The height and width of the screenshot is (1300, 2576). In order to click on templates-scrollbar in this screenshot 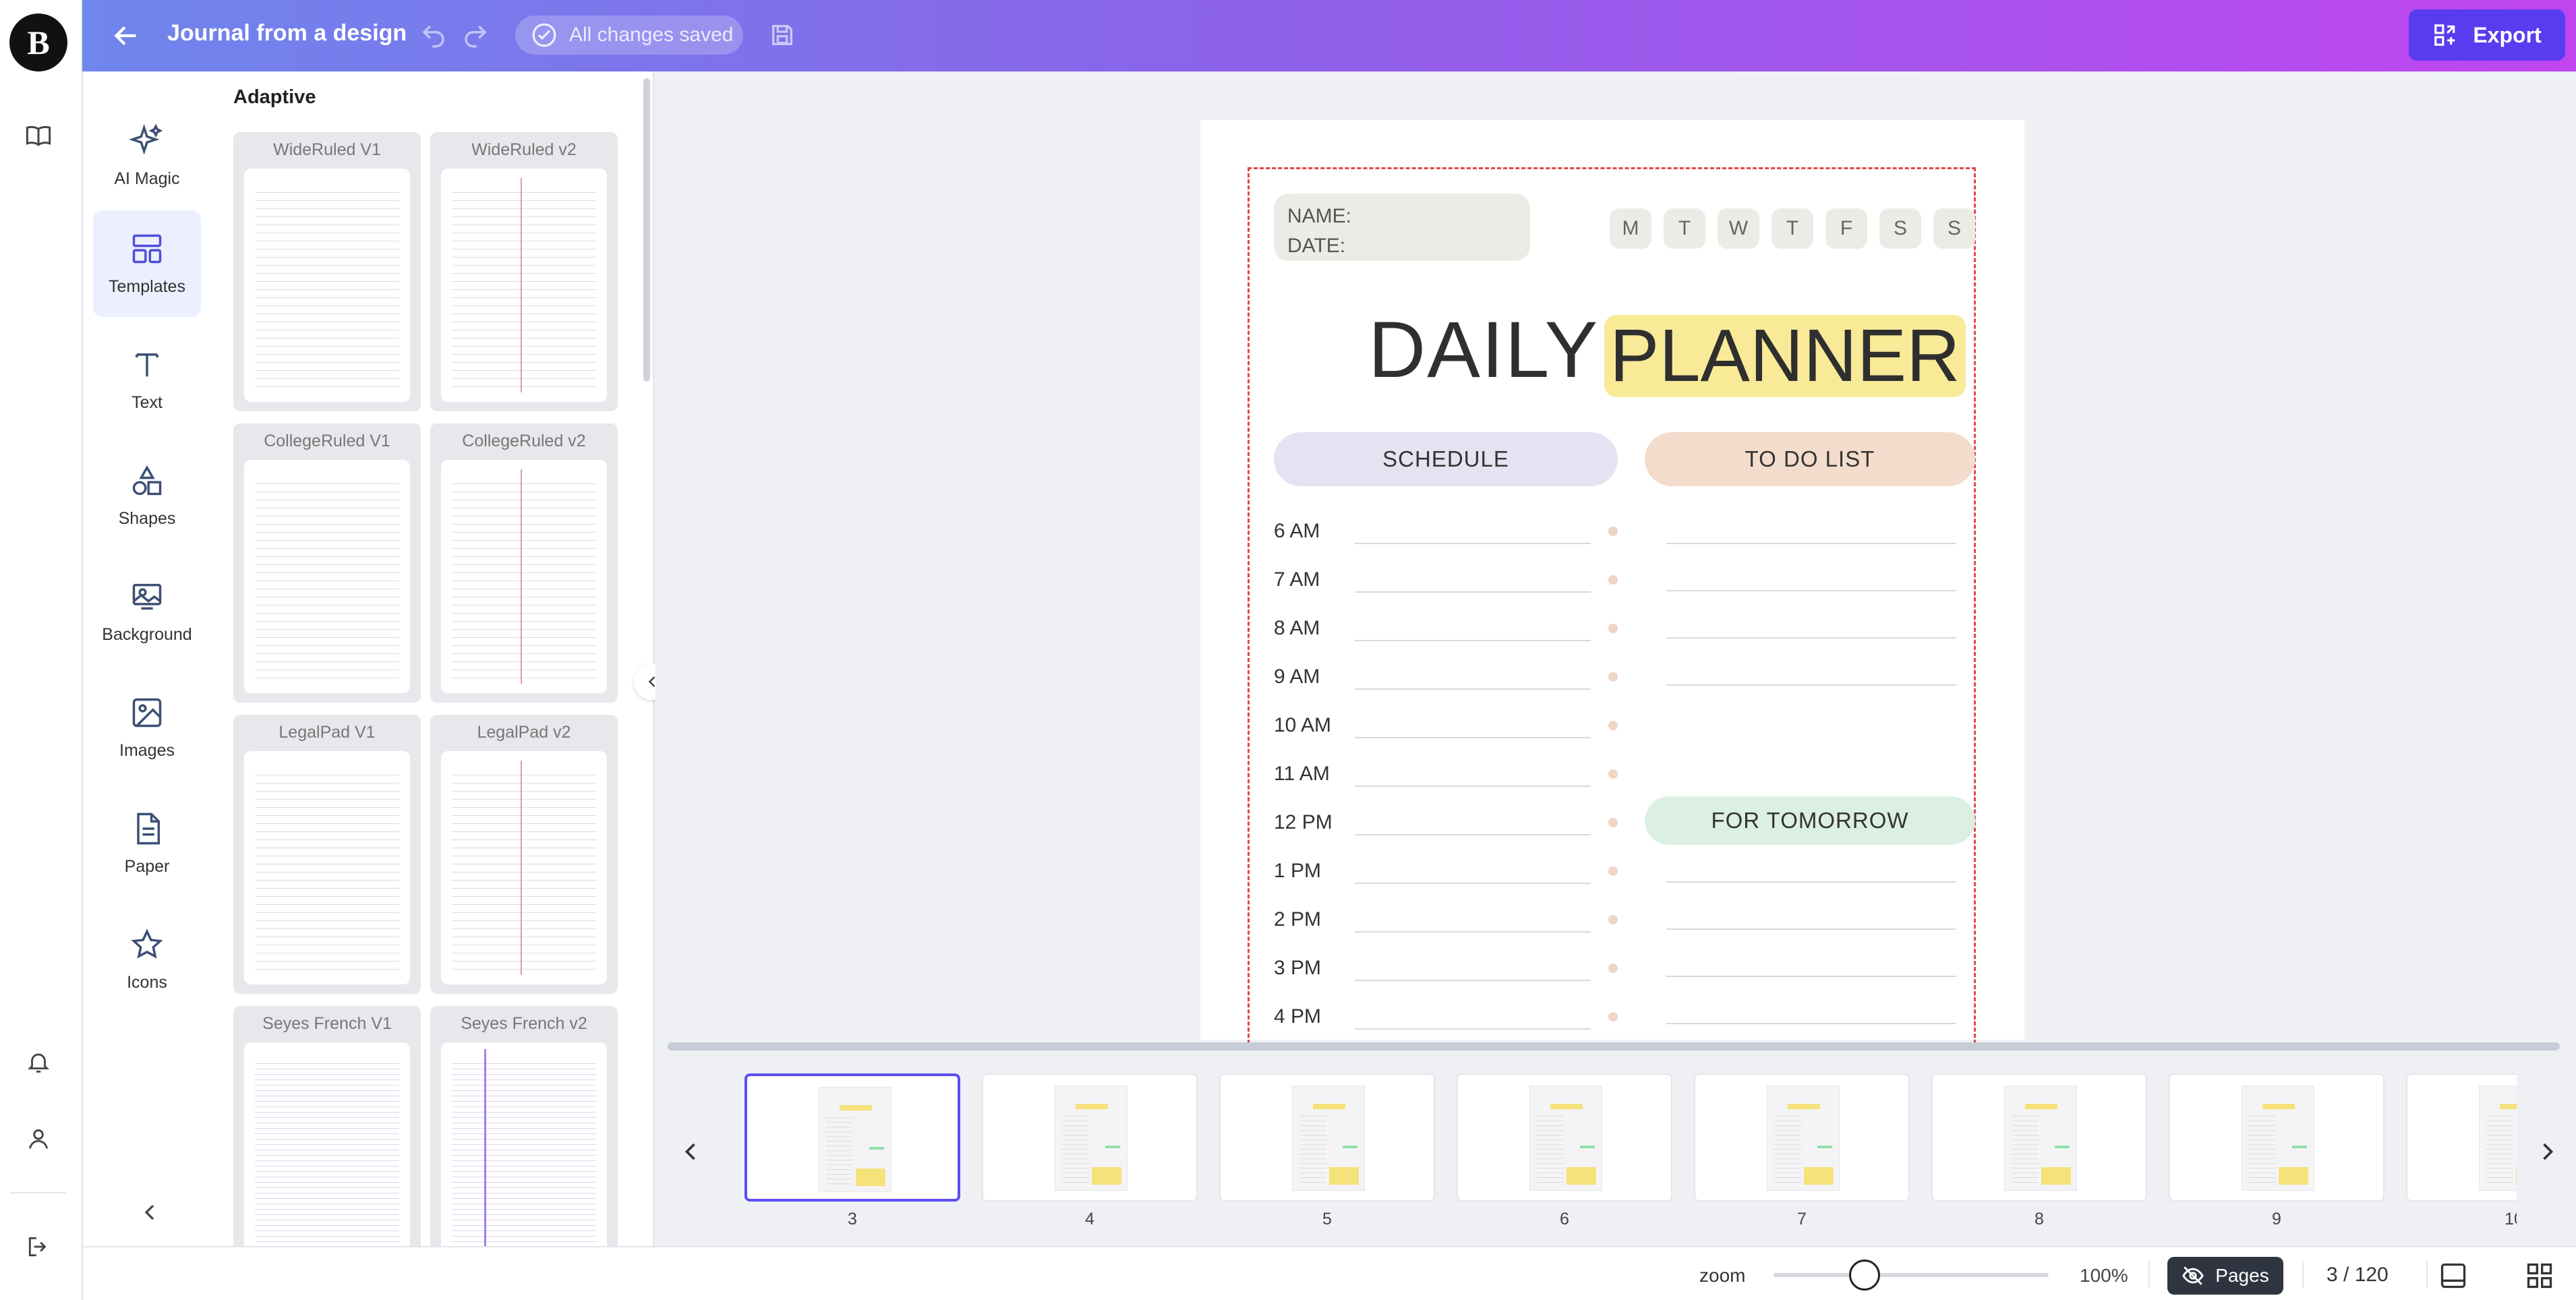, I will do `click(647, 230)`.